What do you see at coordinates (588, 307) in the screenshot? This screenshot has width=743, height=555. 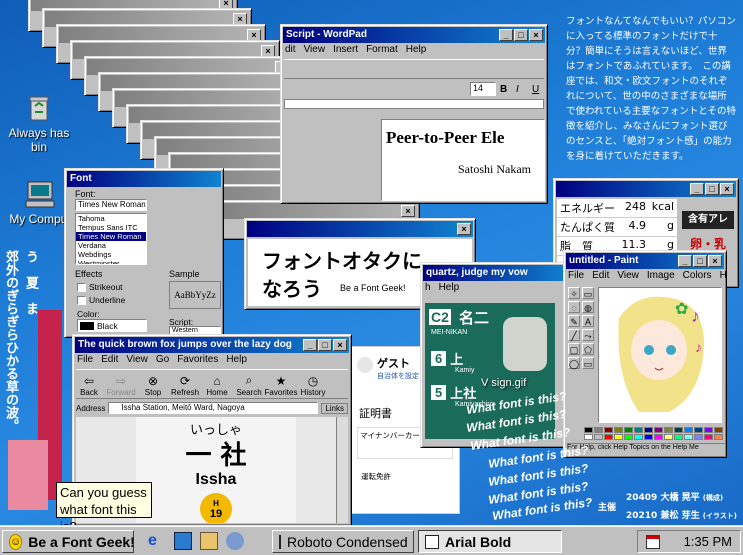 I see `paint-tool-icon: ◍` at bounding box center [588, 307].